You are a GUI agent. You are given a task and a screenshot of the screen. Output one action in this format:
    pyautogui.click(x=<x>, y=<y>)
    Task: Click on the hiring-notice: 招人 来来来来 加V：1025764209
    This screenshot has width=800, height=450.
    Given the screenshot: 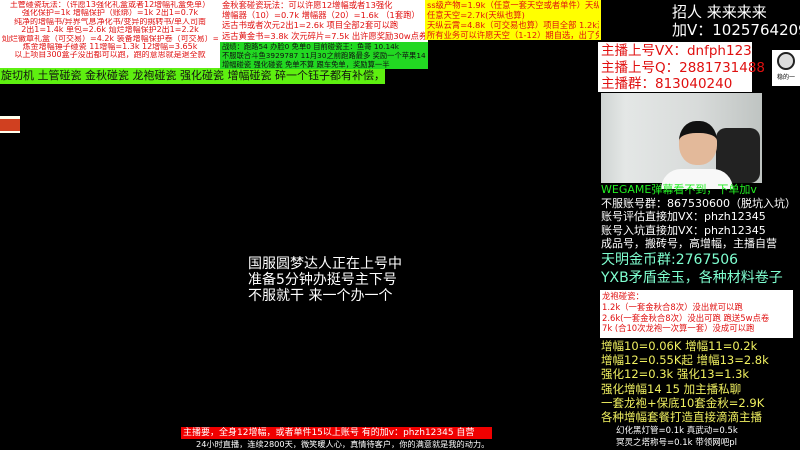 What is the action you would take?
    pyautogui.click(x=736, y=21)
    